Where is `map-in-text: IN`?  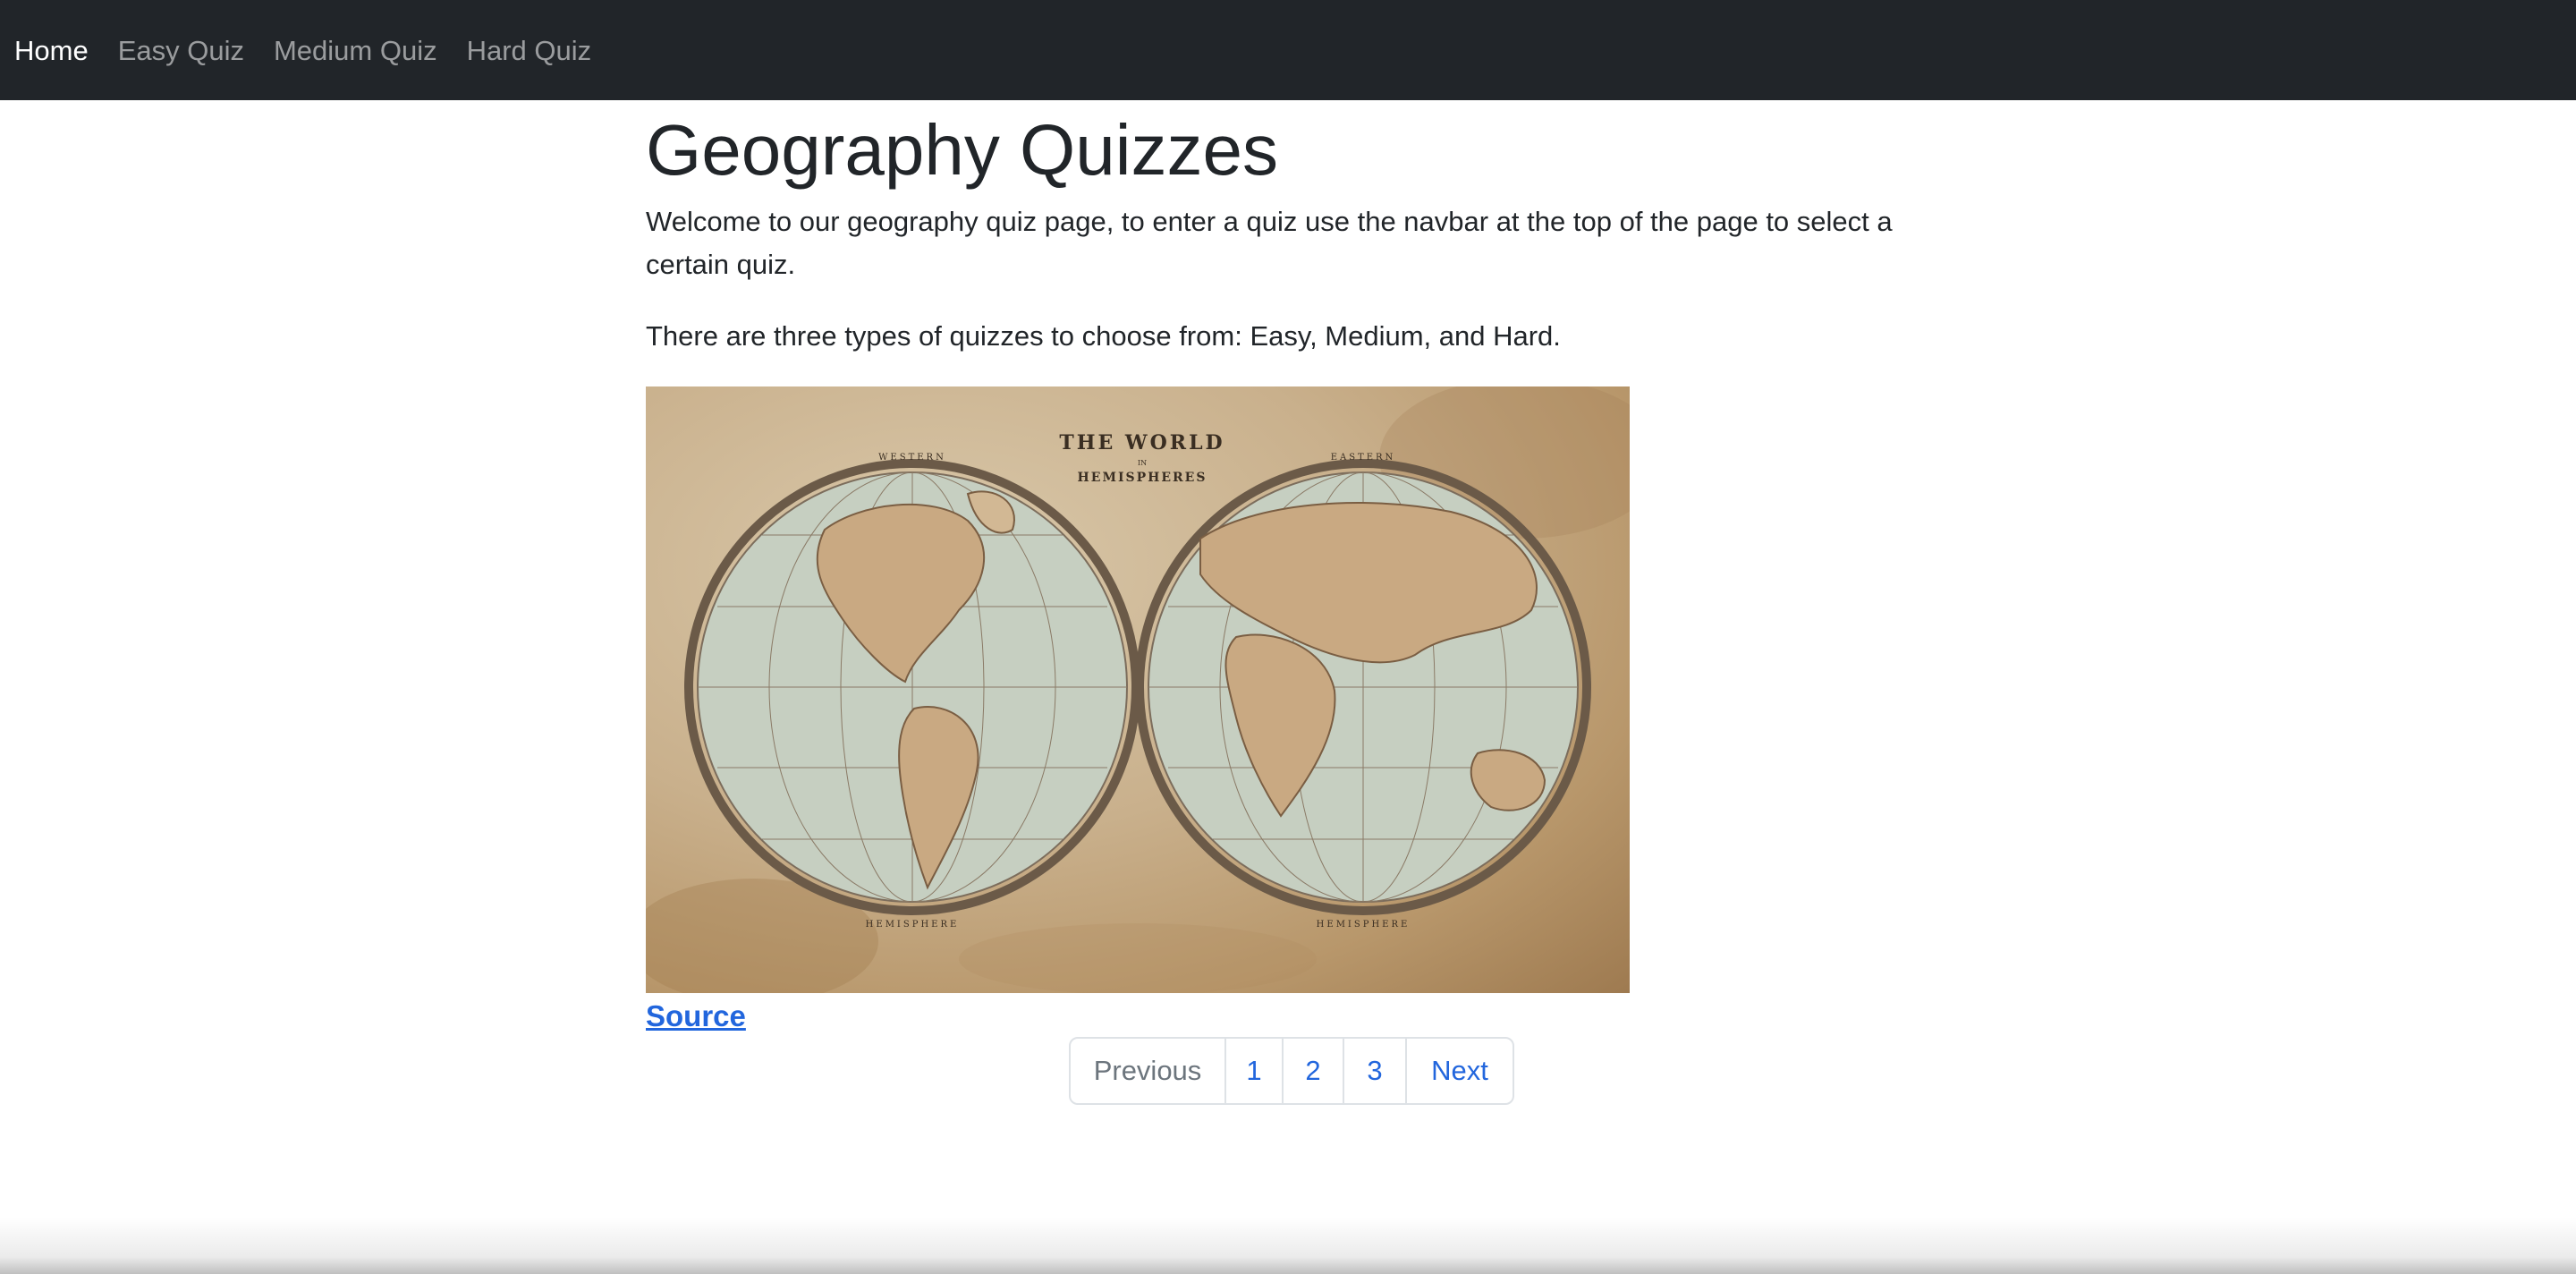 map-in-text: IN is located at coordinates (1142, 463).